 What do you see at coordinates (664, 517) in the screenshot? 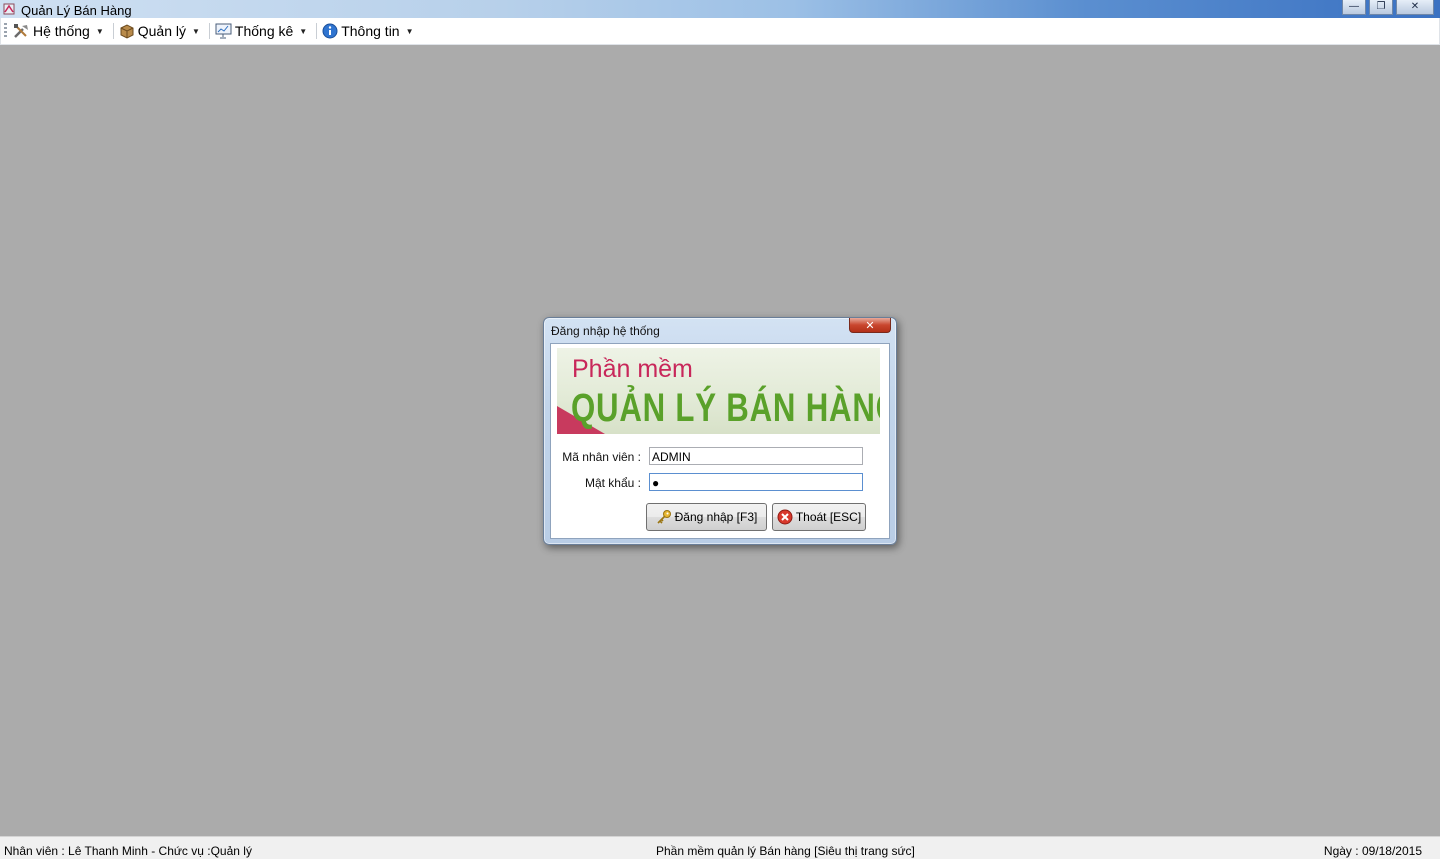
I see `key-icon` at bounding box center [664, 517].